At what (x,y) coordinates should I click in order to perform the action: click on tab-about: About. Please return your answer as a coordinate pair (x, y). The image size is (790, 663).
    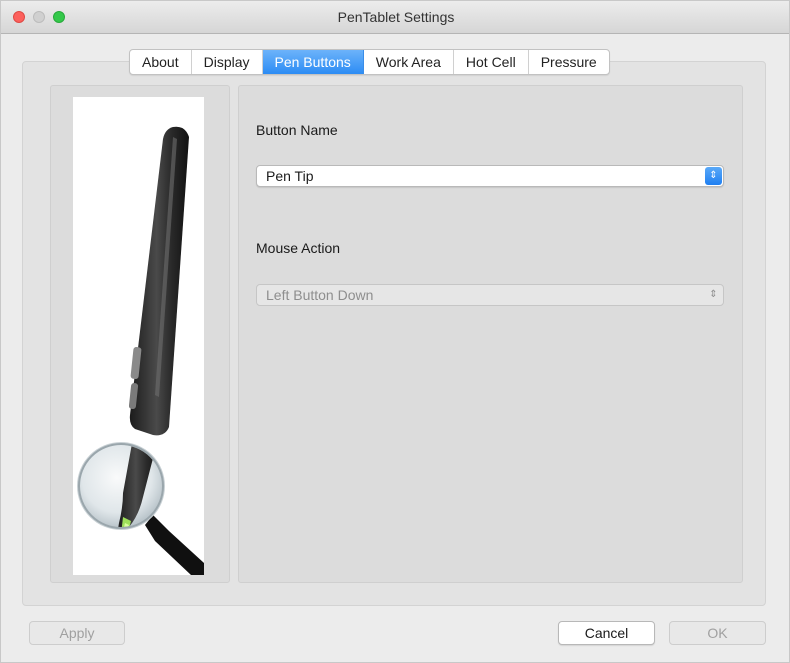
    Looking at the image, I should click on (161, 62).